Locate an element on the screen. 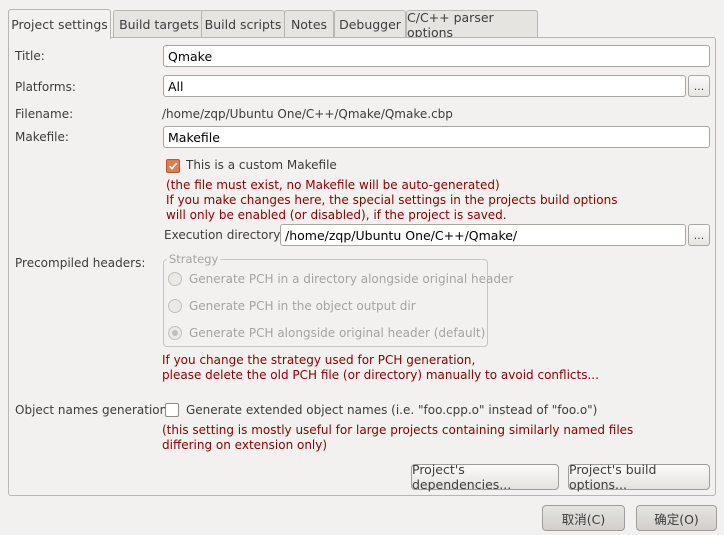 Image resolution: width=724 pixels, height=535 pixels. object-names-label: Object names generation: is located at coordinates (93, 410).